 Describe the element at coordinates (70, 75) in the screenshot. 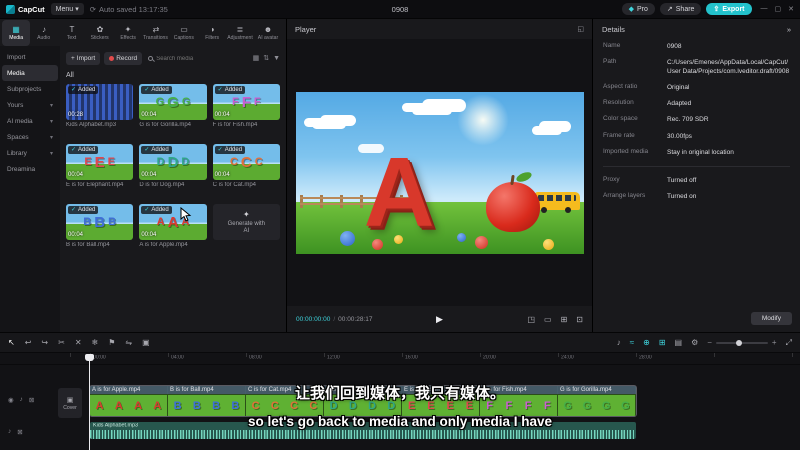

I see `section-label-all: All` at that location.